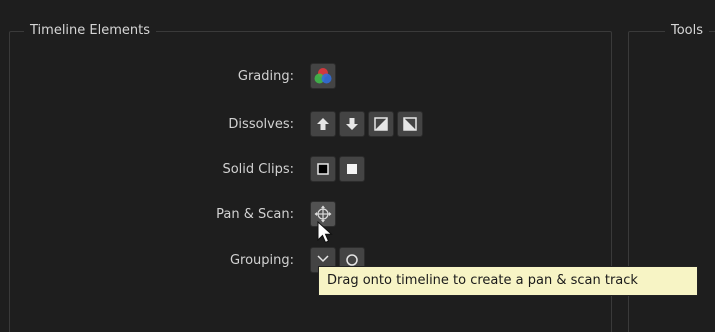  I want to click on arrow-down-icon, so click(352, 124).